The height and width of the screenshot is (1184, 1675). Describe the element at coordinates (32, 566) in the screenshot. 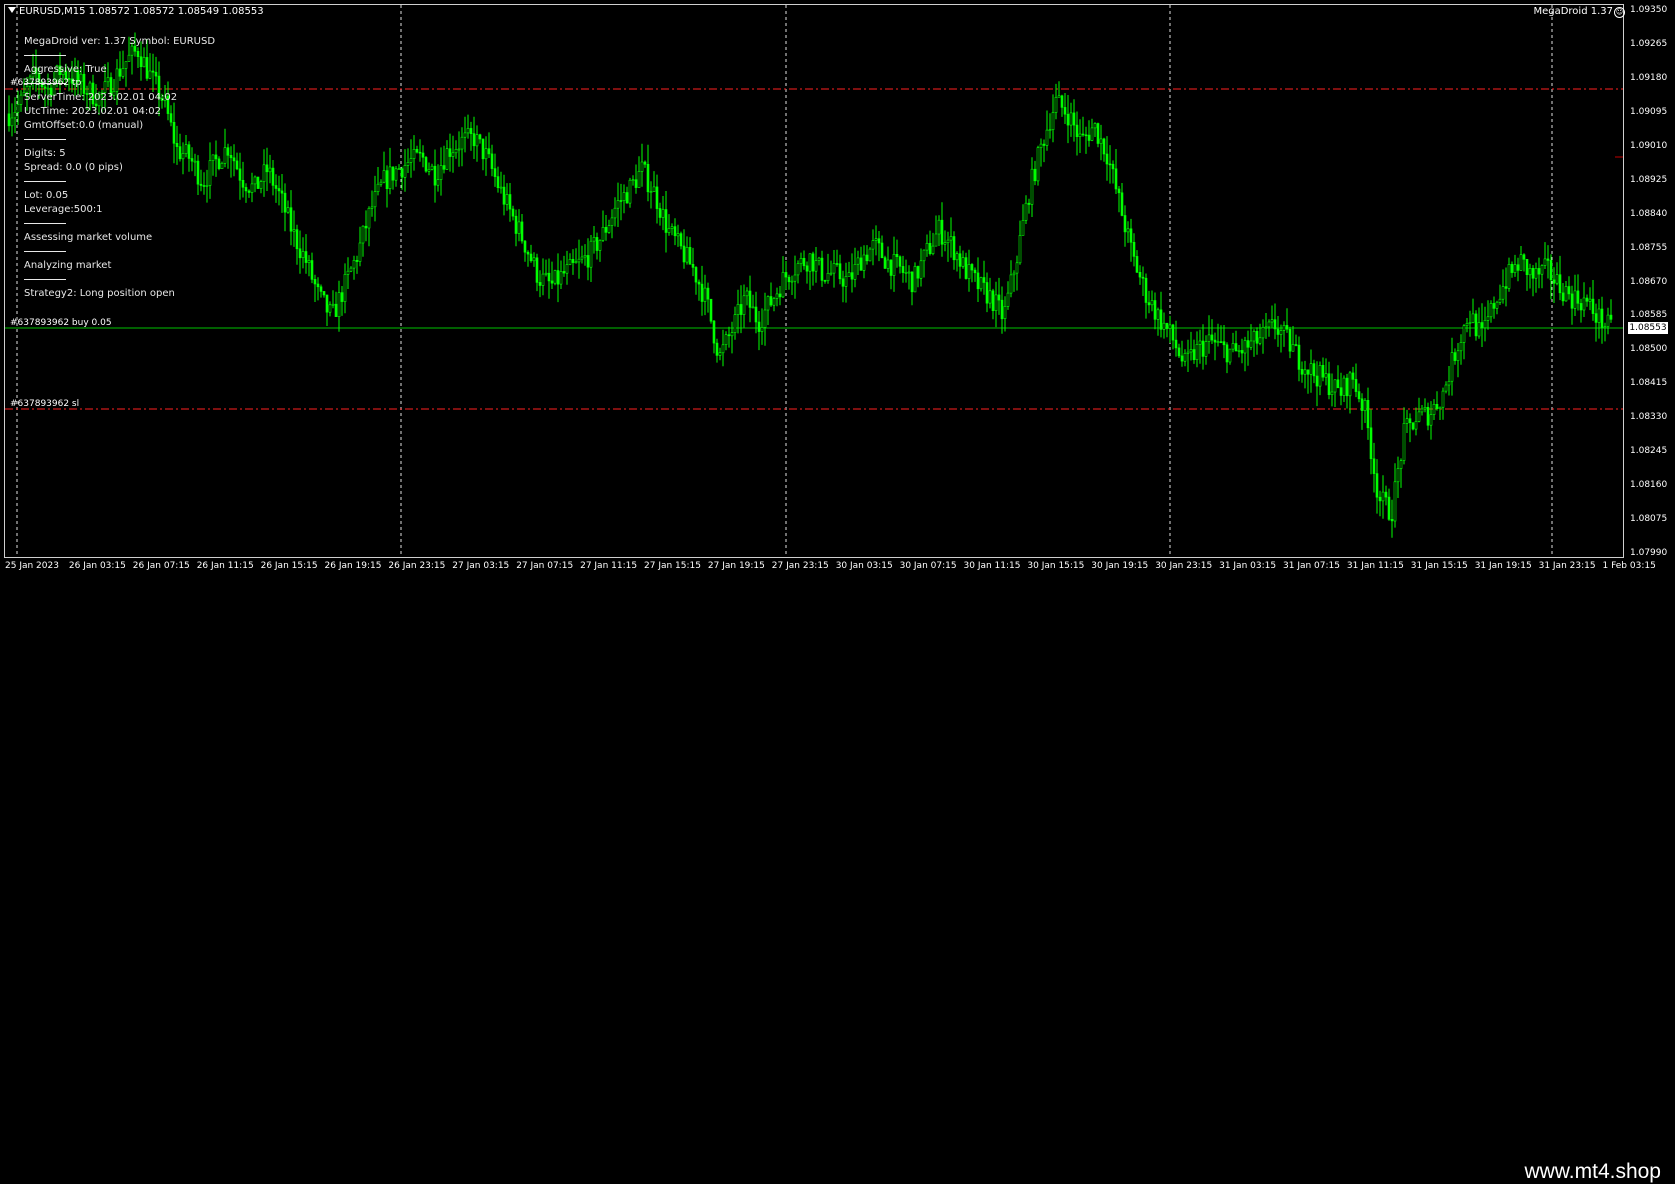

I see `time-tick-label: 25 Jan 2023` at that location.